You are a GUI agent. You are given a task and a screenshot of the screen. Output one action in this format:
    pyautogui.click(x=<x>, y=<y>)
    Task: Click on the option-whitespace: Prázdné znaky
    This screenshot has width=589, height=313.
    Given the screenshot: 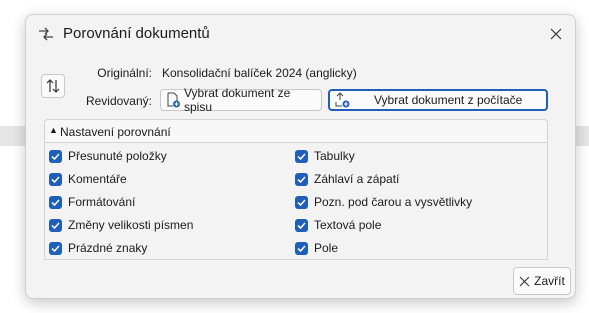 What is the action you would take?
    pyautogui.click(x=98, y=248)
    